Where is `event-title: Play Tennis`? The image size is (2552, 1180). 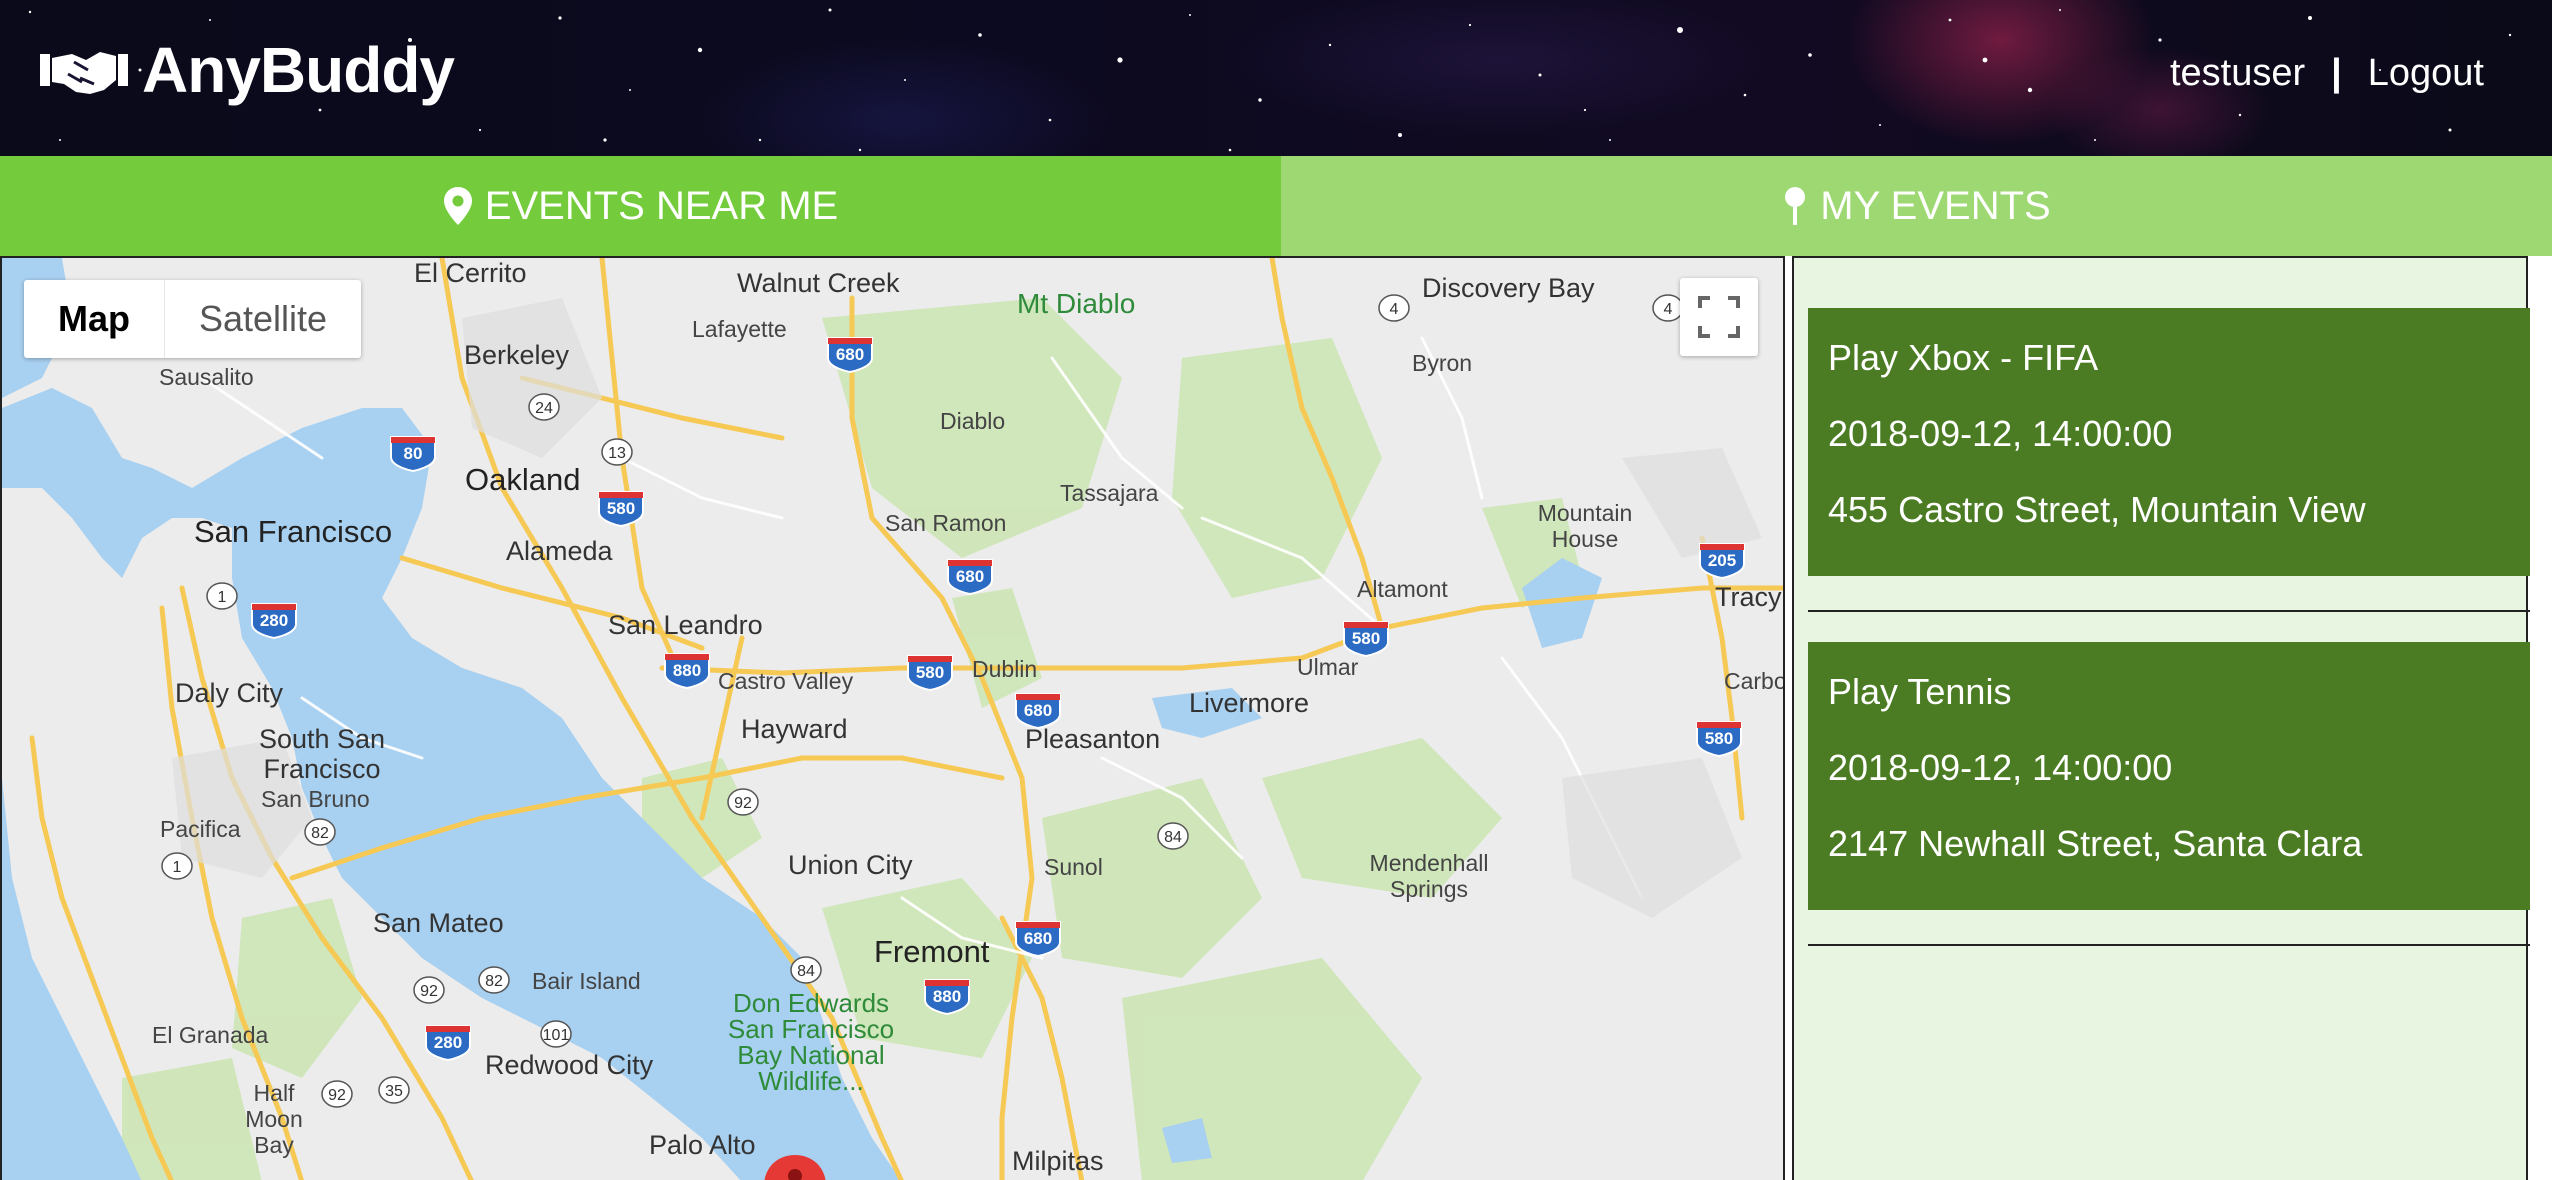
event-title: Play Tennis is located at coordinates (1920, 691).